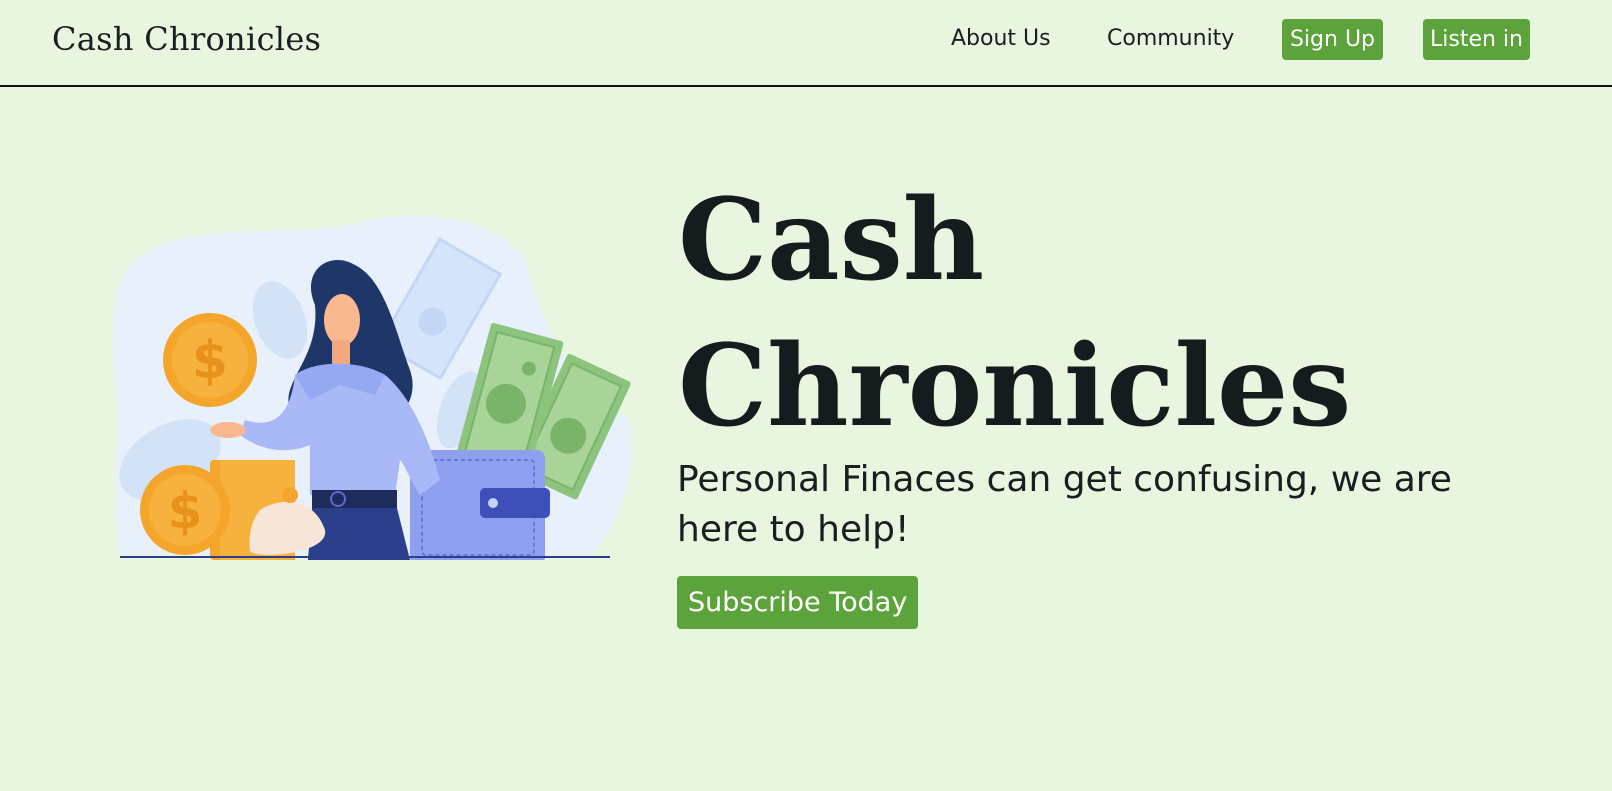 This screenshot has width=1612, height=791. Describe the element at coordinates (1015, 386) in the screenshot. I see `hero-title-line-2: Chronicles` at that location.